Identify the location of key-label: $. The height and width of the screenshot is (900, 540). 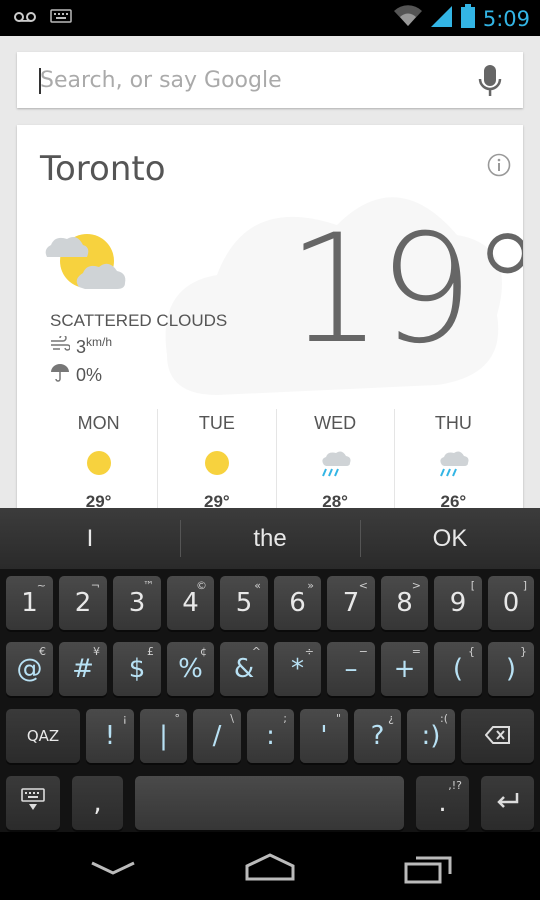
(137, 669).